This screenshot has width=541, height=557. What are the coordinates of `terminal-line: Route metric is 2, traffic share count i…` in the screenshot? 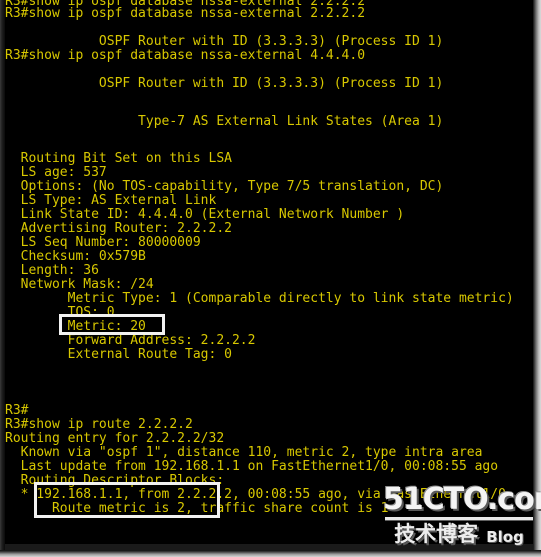 It's located at (197, 508).